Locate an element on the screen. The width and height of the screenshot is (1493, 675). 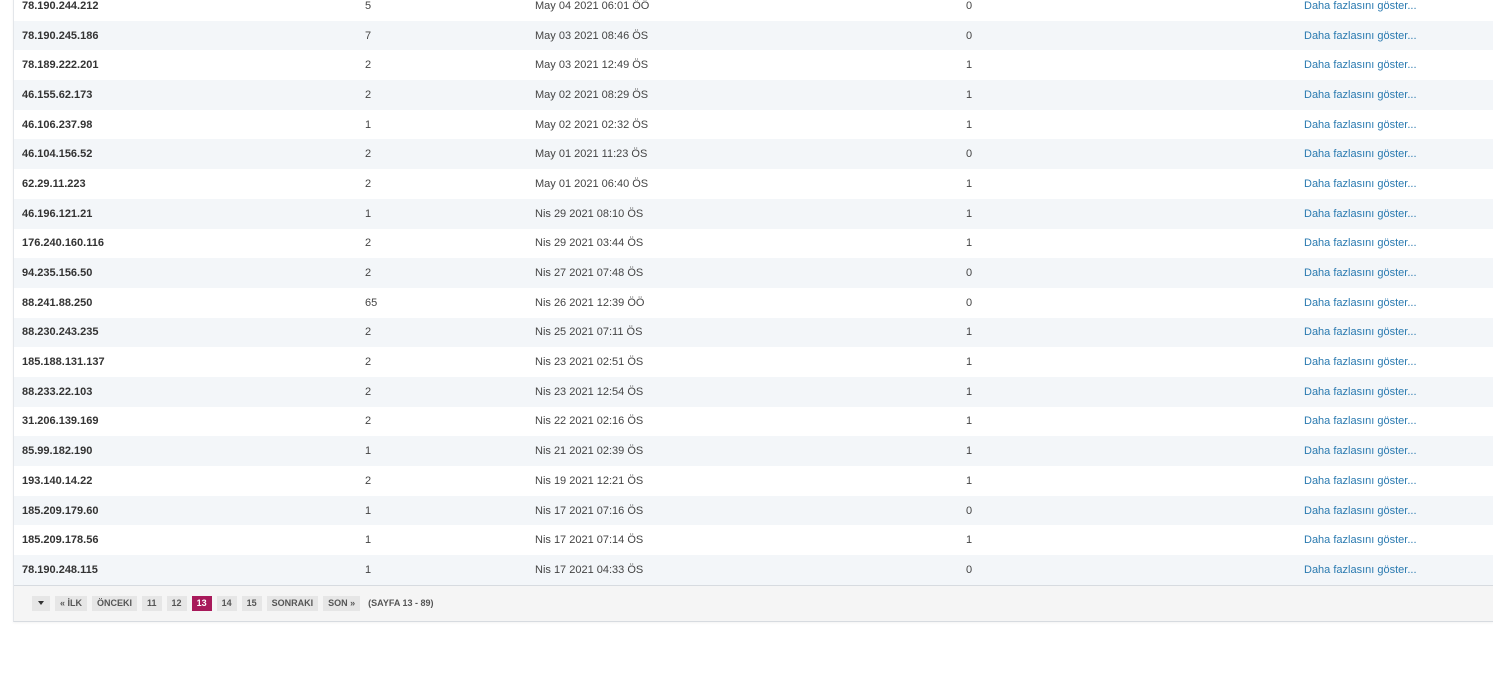
ip-address-cell: 88.241.88.250 is located at coordinates (57, 302).